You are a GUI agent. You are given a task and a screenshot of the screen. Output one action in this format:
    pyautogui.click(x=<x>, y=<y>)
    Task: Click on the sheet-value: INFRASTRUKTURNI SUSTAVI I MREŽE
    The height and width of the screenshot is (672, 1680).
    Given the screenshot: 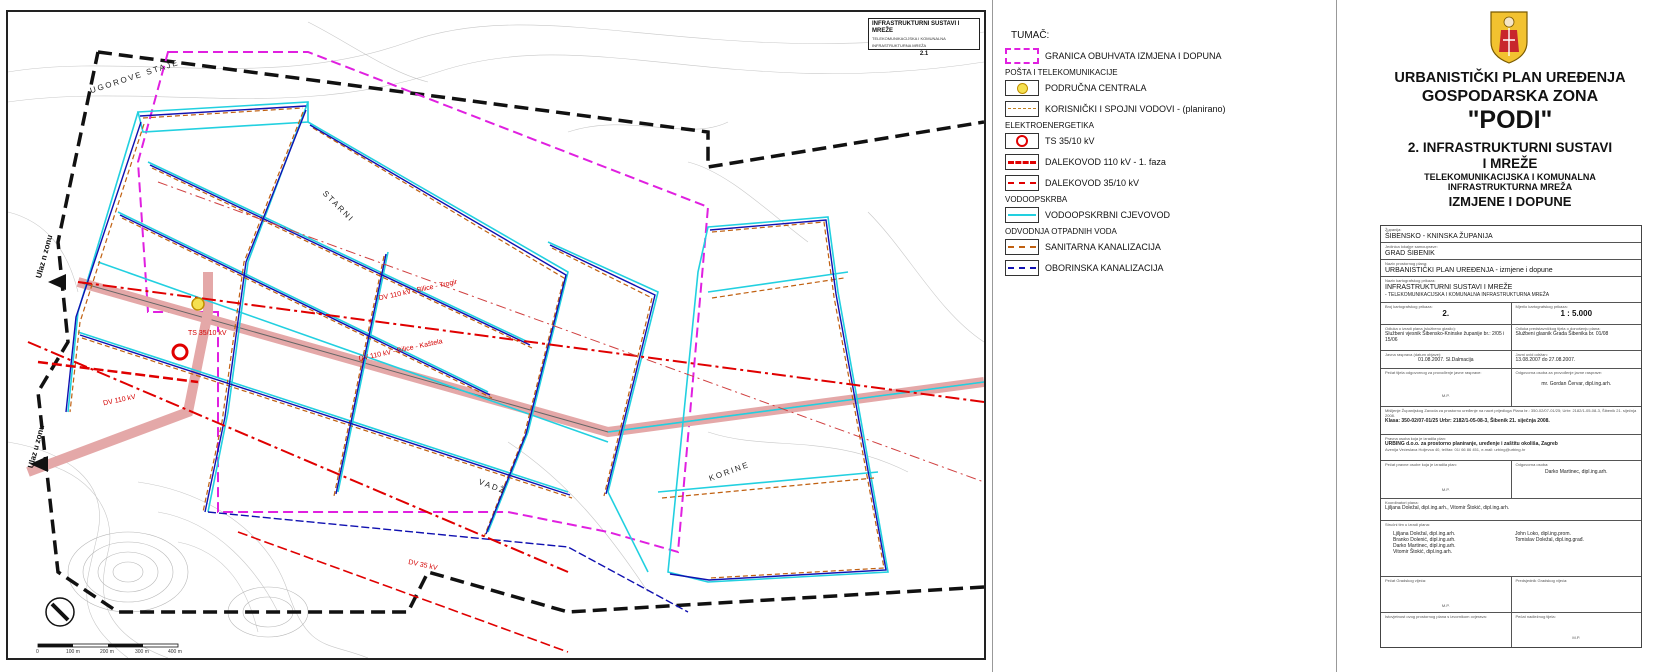 What is the action you would take?
    pyautogui.click(x=1449, y=287)
    